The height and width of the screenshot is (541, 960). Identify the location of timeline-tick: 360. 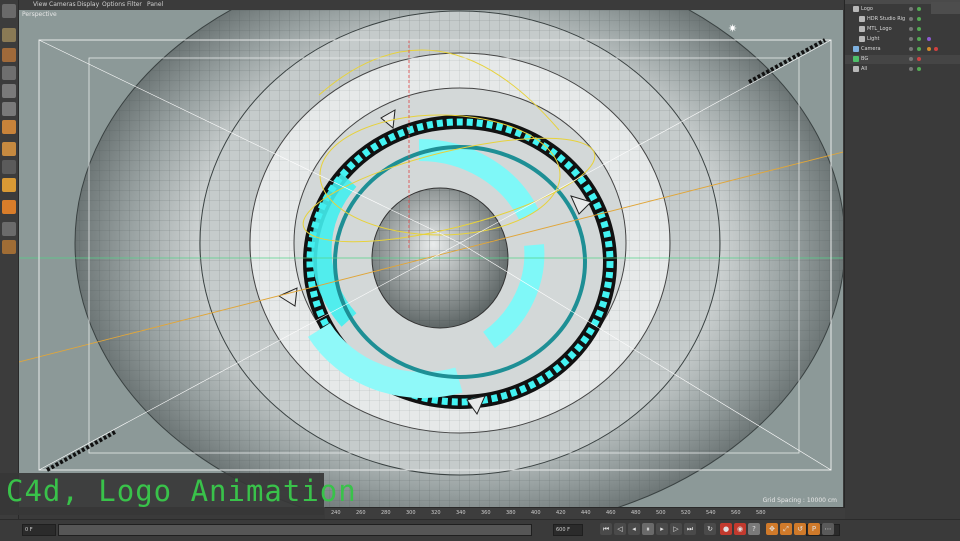
(486, 513).